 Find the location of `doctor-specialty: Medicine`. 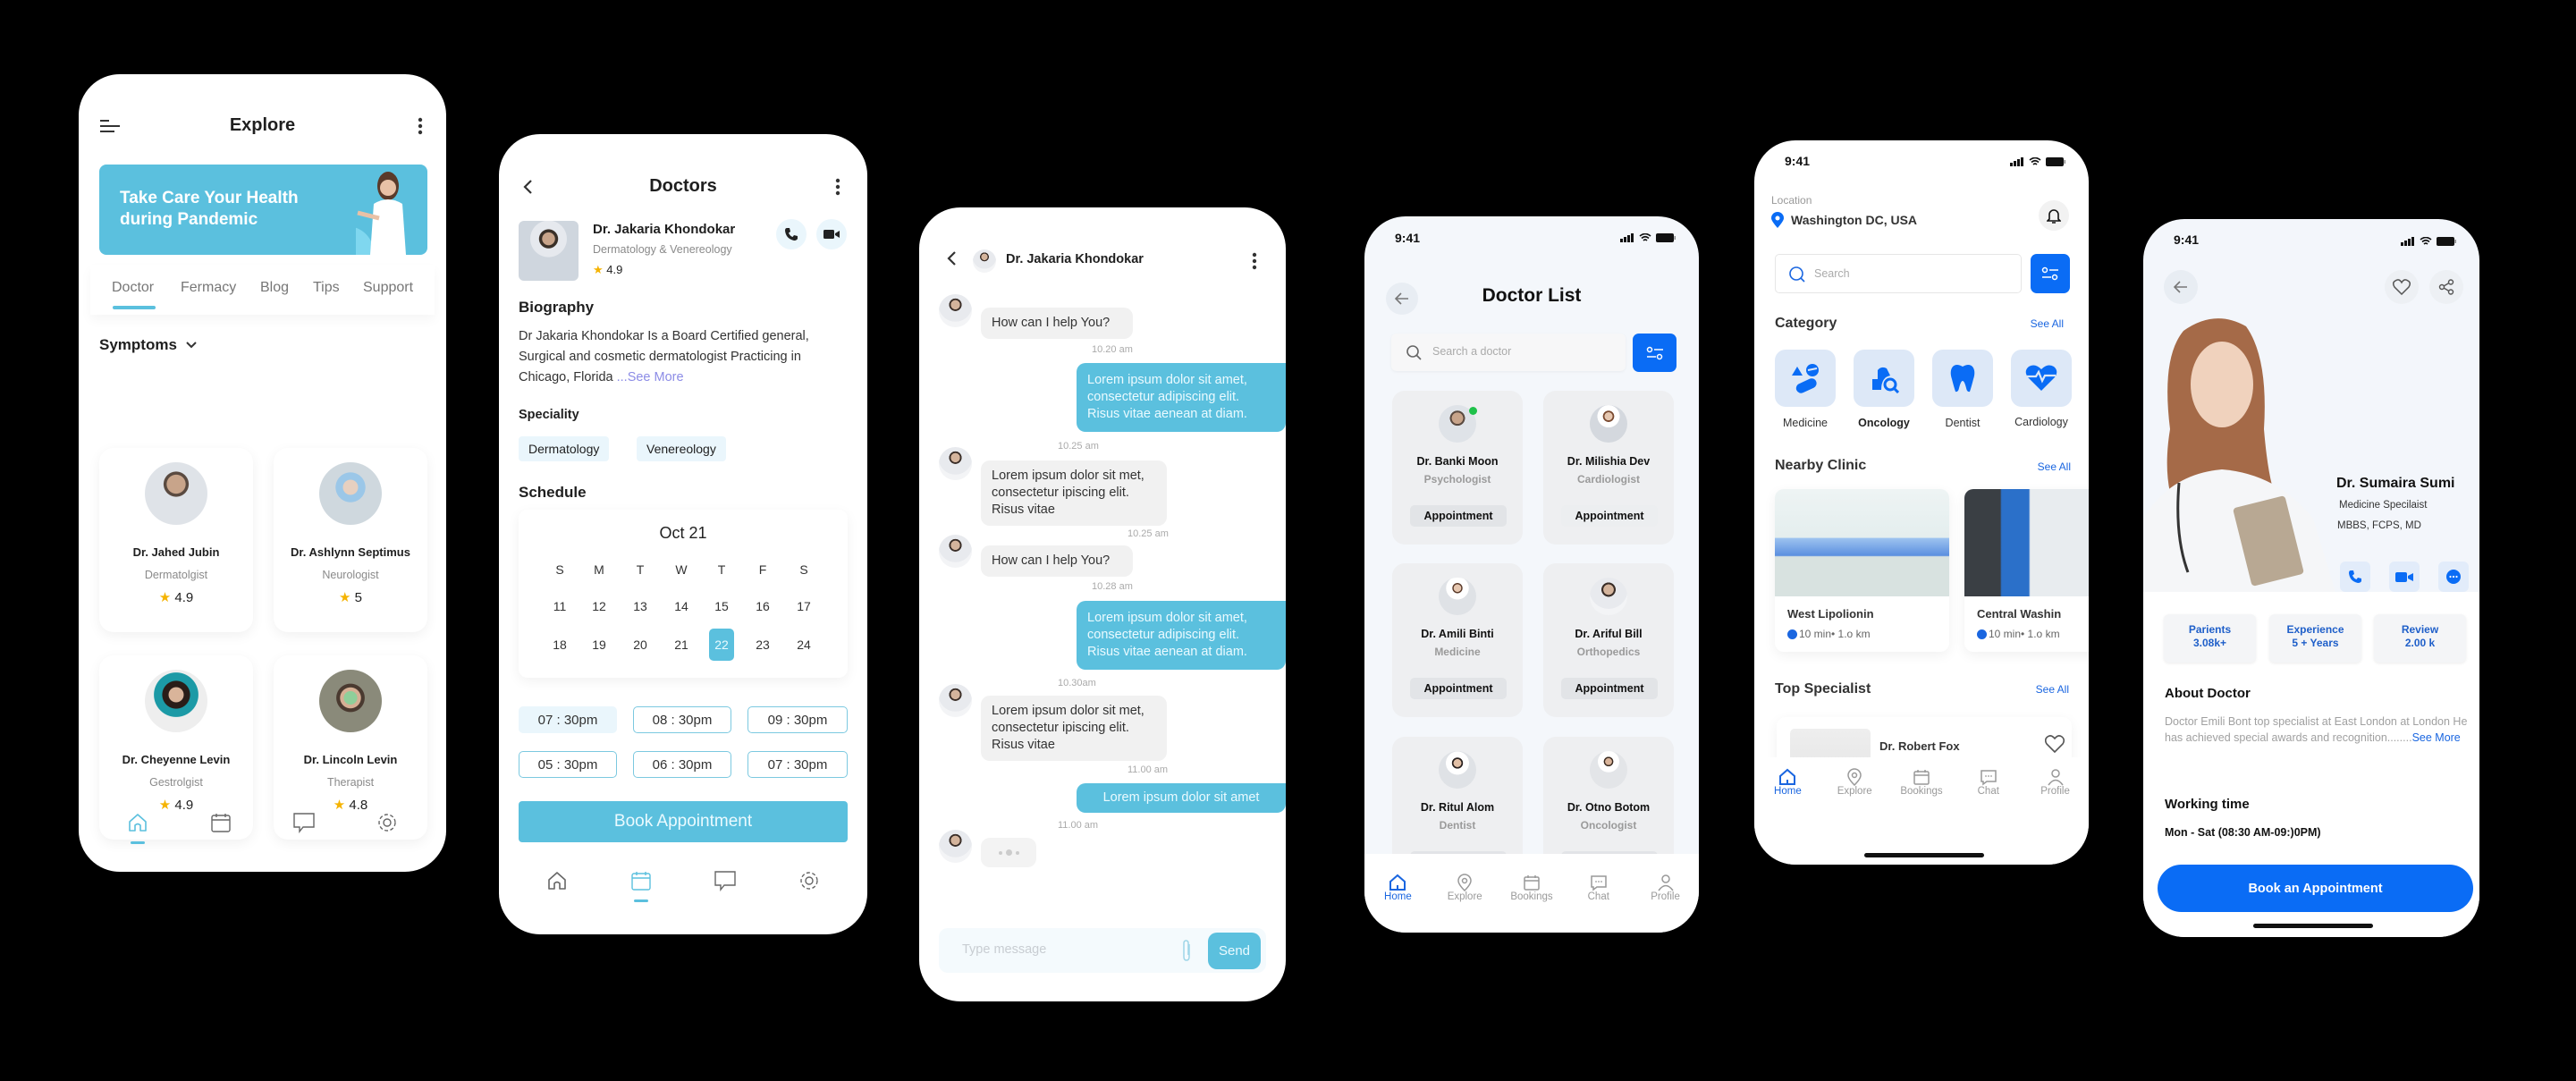

doctor-specialty: Medicine is located at coordinates (1457, 652).